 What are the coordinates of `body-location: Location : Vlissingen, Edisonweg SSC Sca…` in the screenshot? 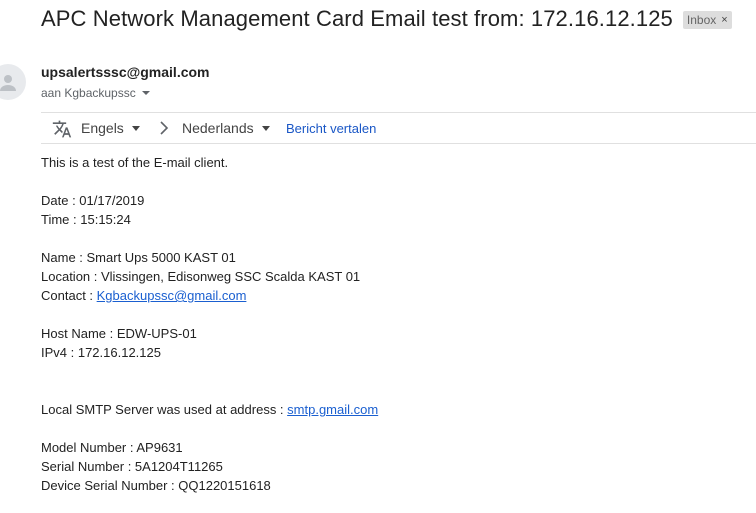 It's located at (201, 276).